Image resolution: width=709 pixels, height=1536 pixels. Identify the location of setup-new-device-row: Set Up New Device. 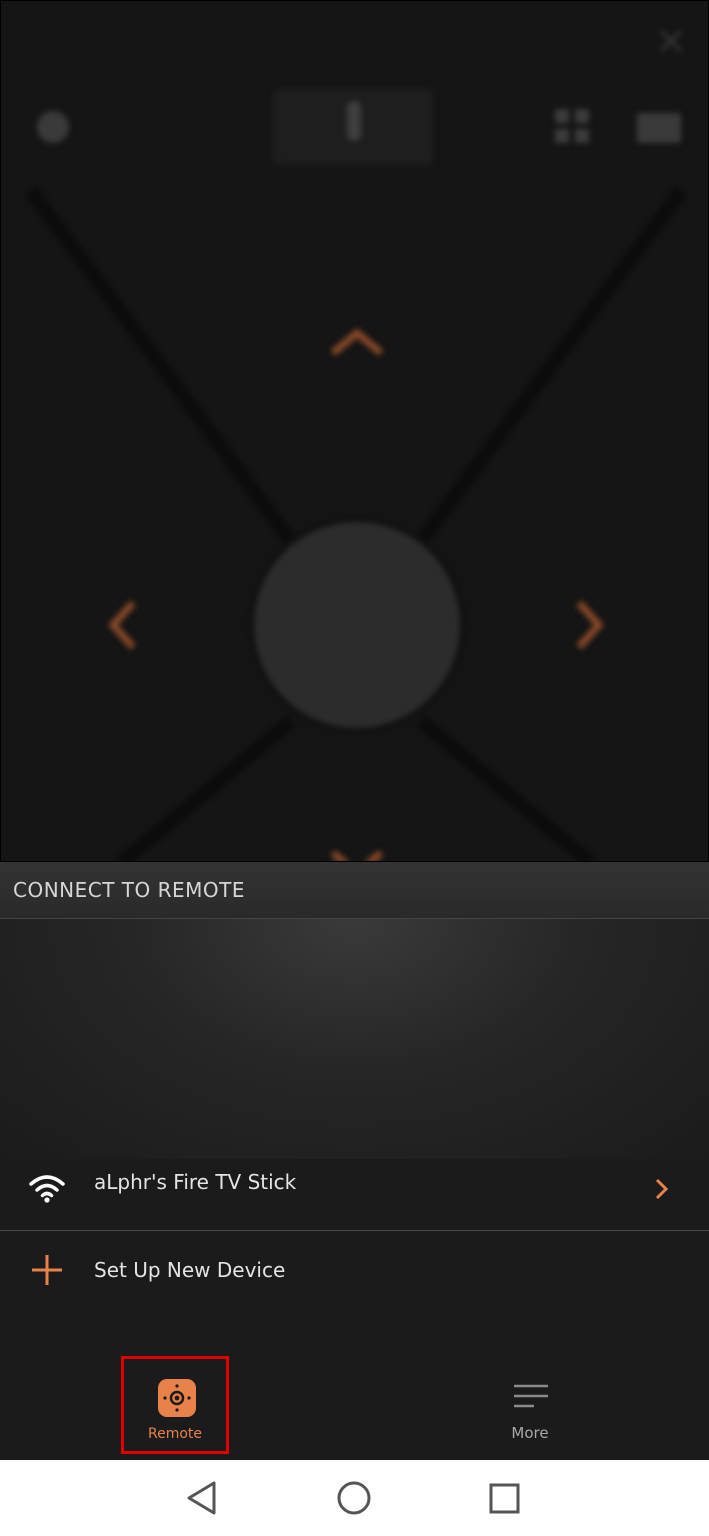
(354, 1271).